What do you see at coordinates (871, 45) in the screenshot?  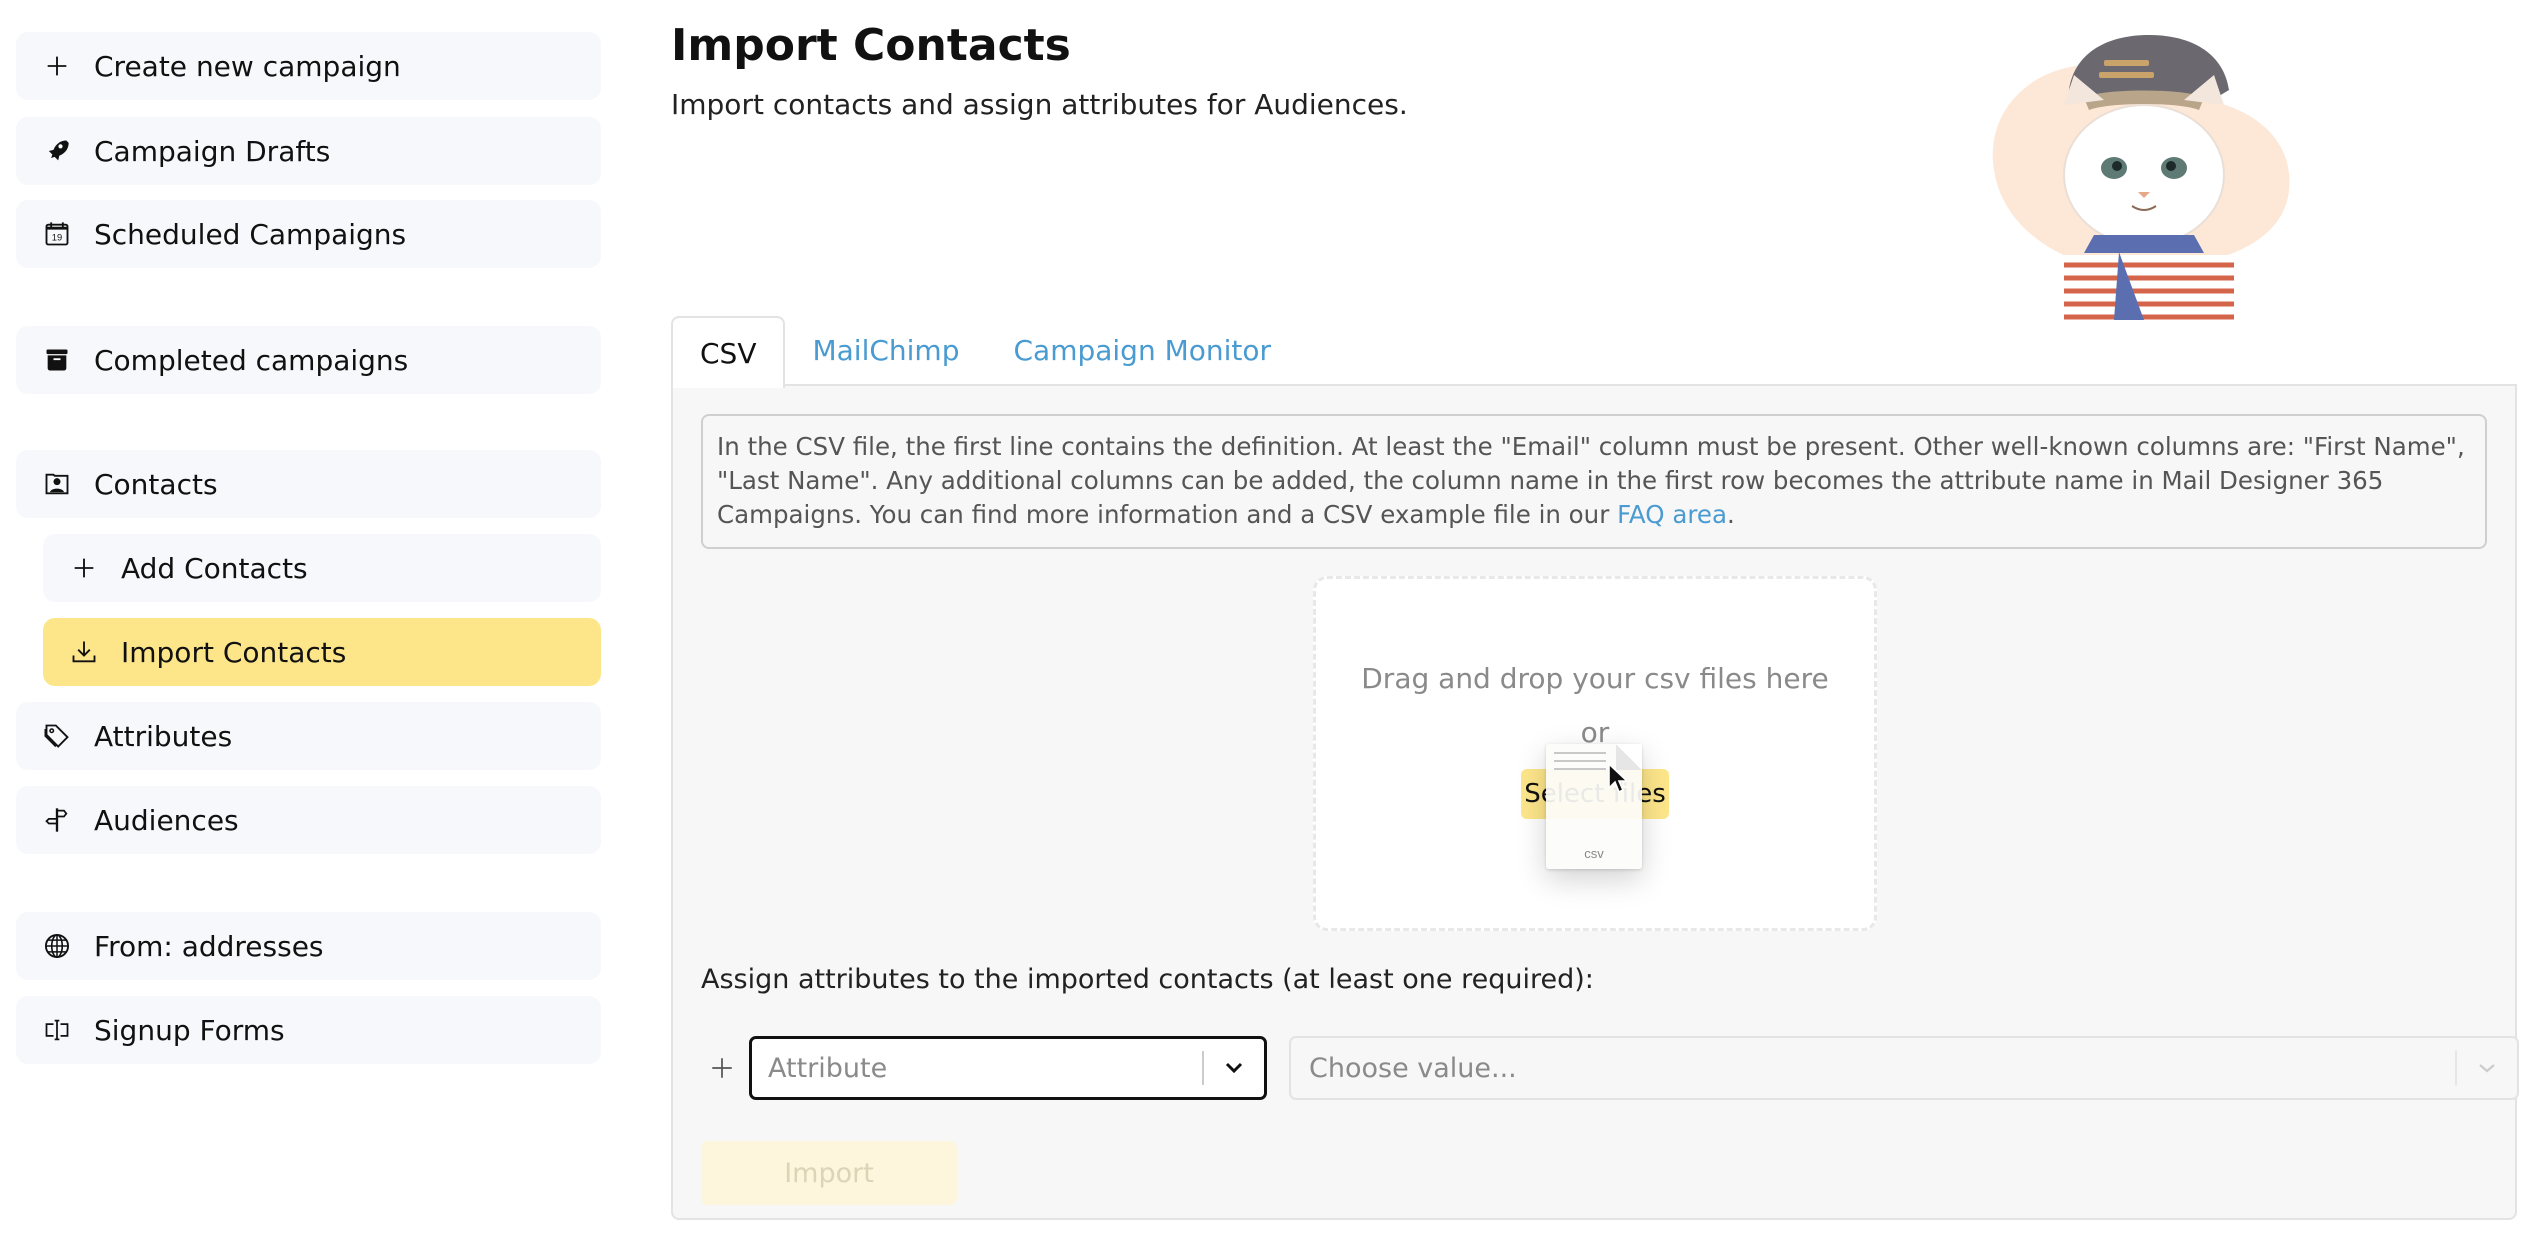 I see `page-title: Import Contacts` at bounding box center [871, 45].